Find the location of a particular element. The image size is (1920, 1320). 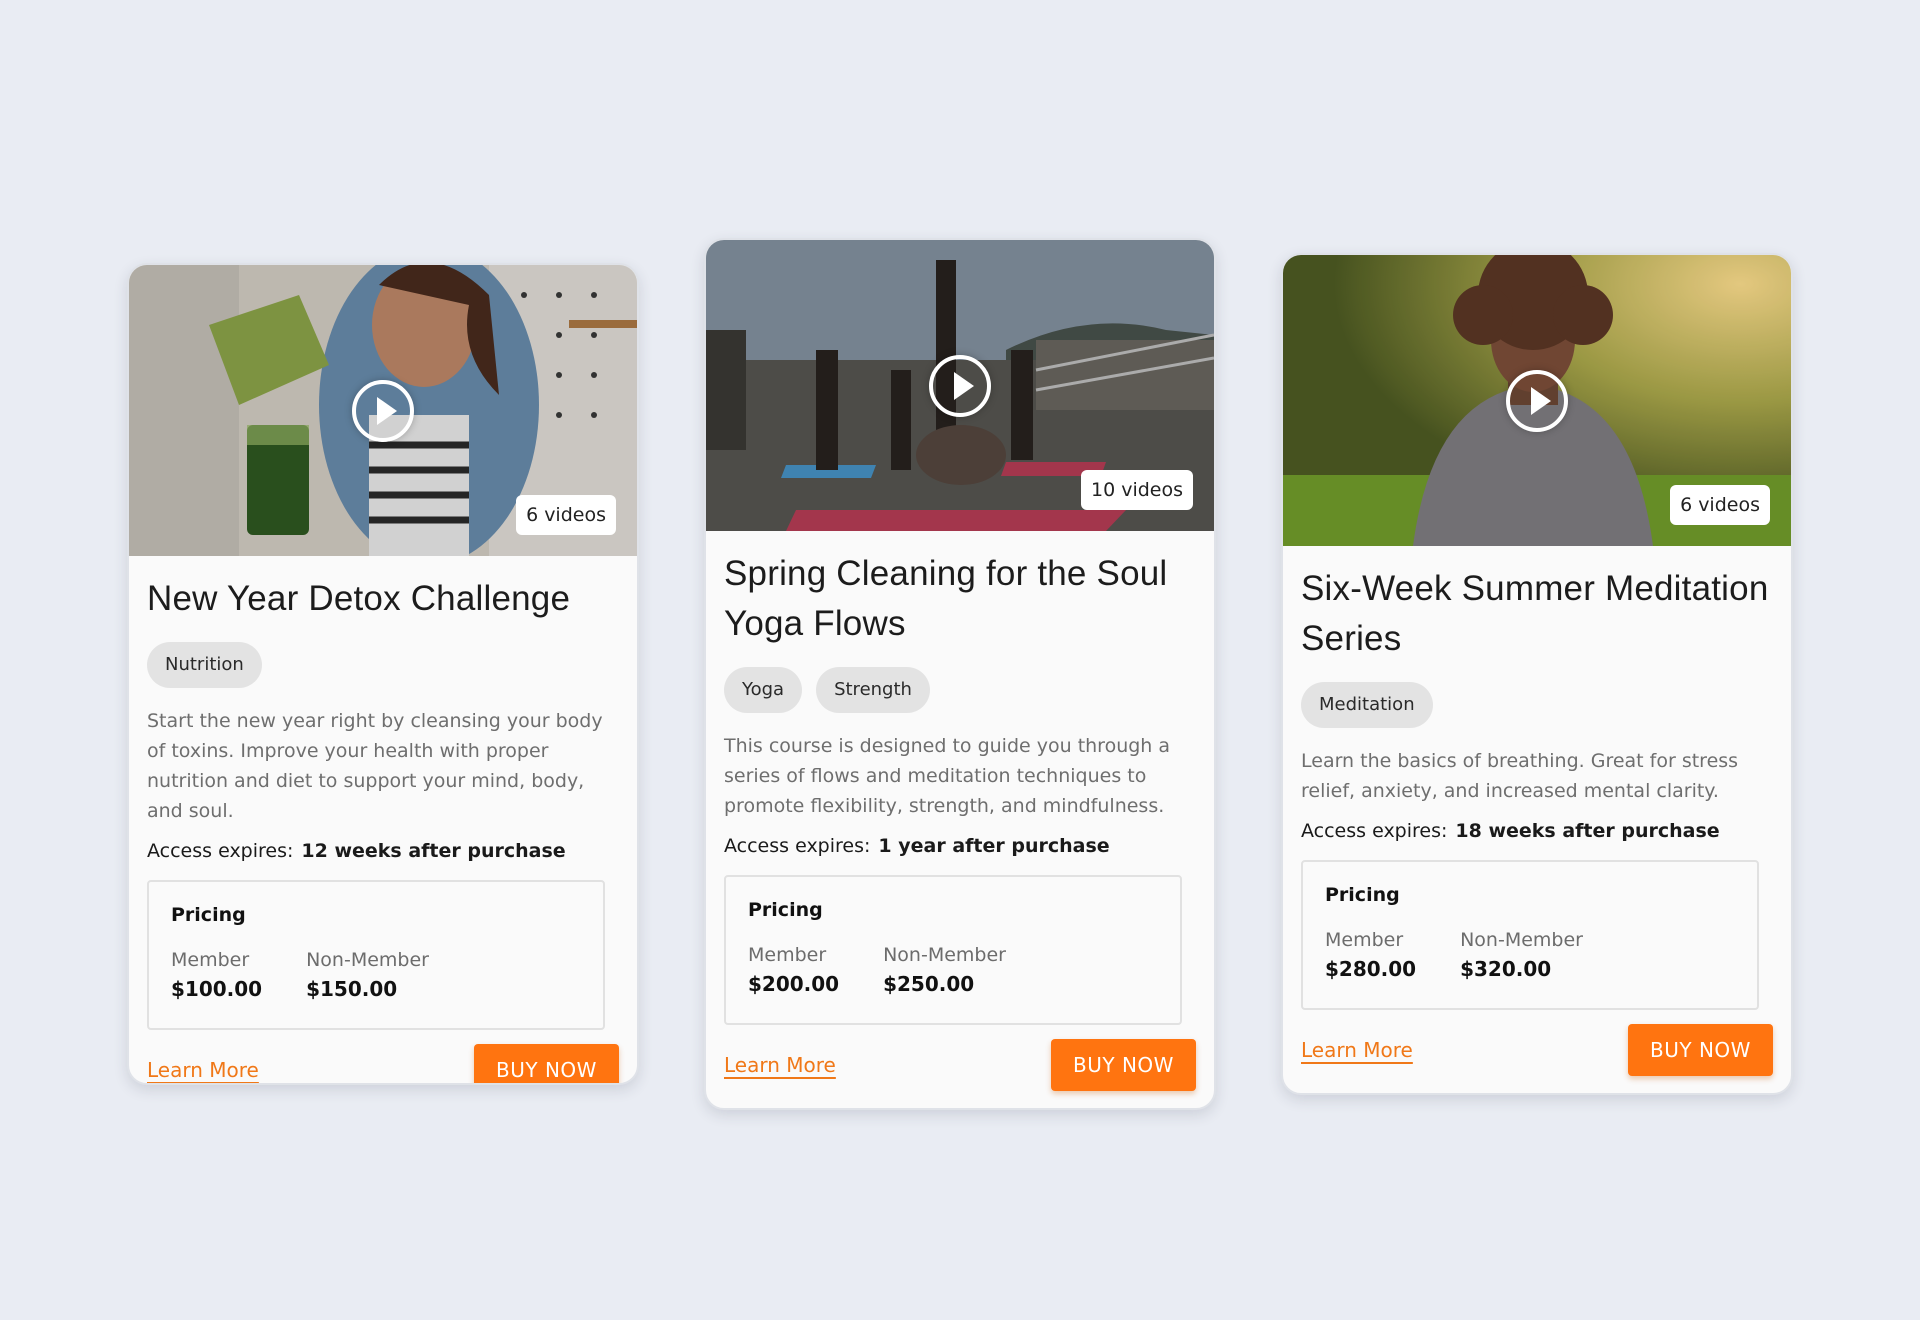

member-price: $280.00 is located at coordinates (1371, 969).